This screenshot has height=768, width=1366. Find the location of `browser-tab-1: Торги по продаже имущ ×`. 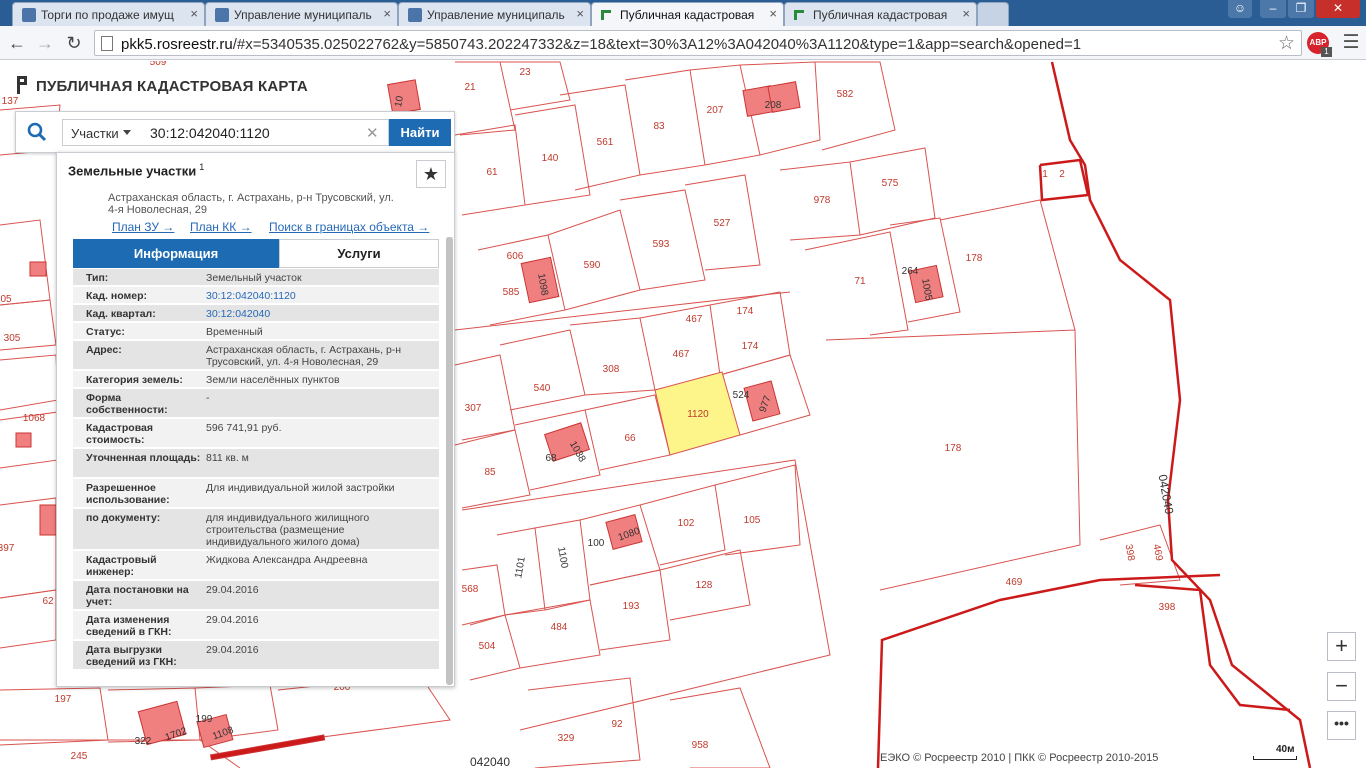

browser-tab-1: Торги по продаже имущ × is located at coordinates (108, 14).